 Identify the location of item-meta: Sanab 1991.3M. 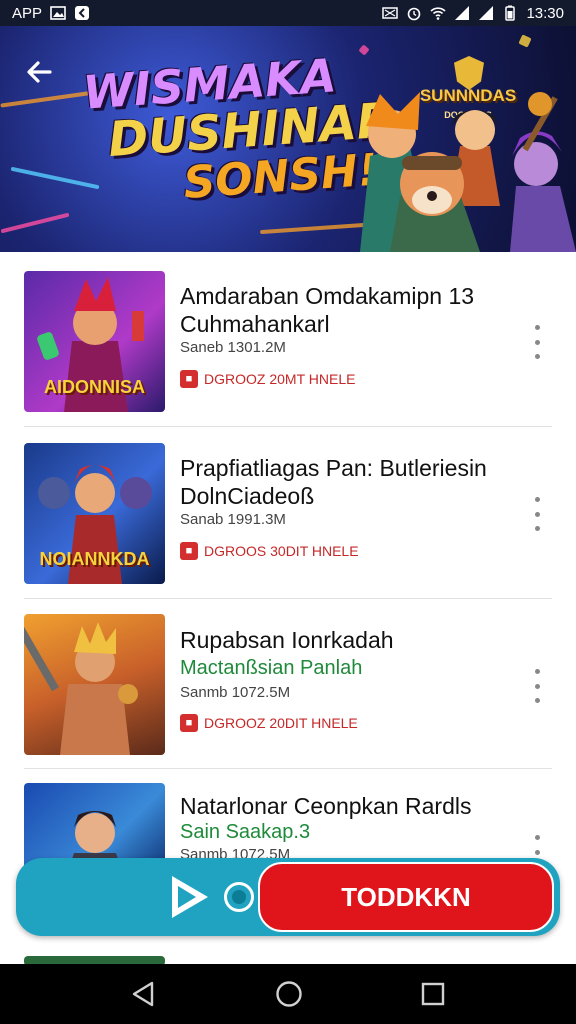
(233, 519).